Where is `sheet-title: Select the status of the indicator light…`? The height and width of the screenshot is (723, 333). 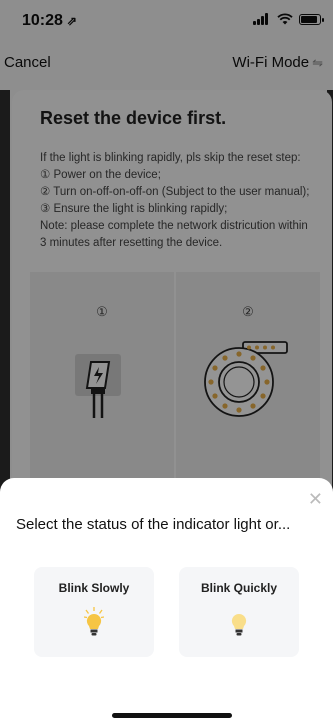 sheet-title: Select the status of the indicator light… is located at coordinates (153, 524).